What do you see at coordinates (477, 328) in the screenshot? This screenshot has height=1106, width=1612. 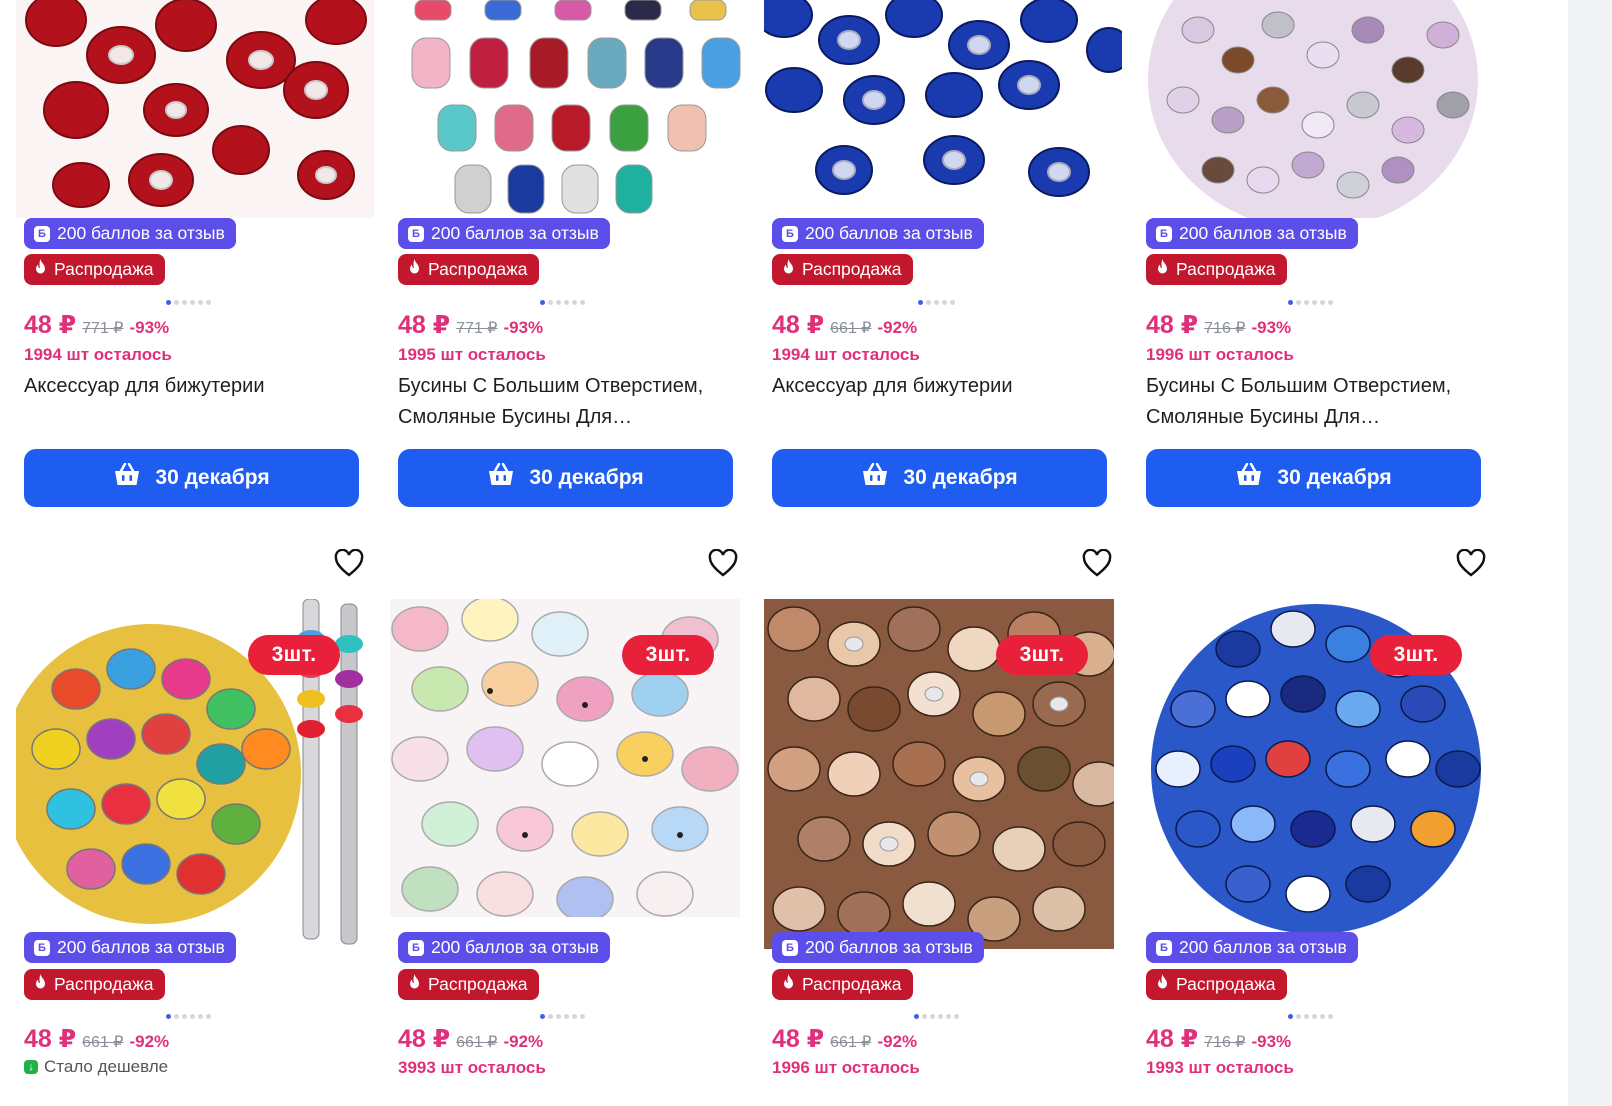 I see `old-price: 771 ₽` at bounding box center [477, 328].